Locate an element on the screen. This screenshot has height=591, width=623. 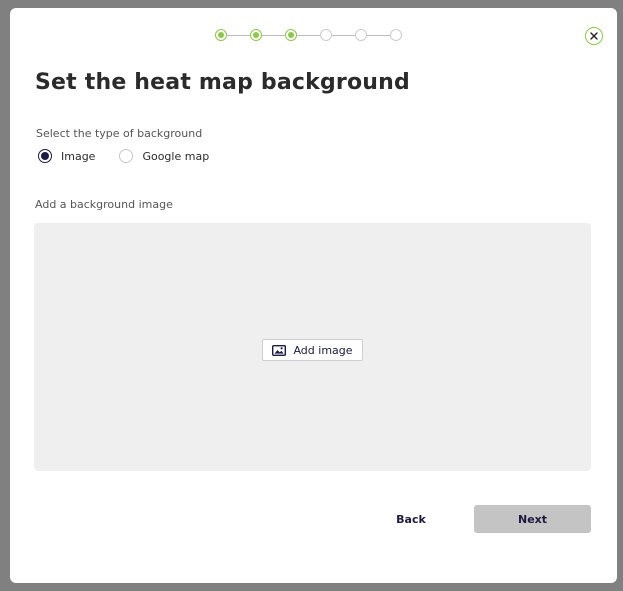
close-icon is located at coordinates (594, 36).